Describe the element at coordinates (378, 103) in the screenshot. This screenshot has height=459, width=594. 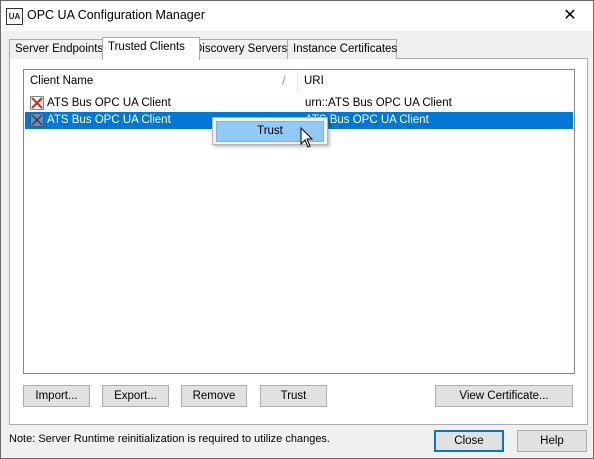
I see `uri-cell: urn::ATS Bus OPC UA Client` at that location.